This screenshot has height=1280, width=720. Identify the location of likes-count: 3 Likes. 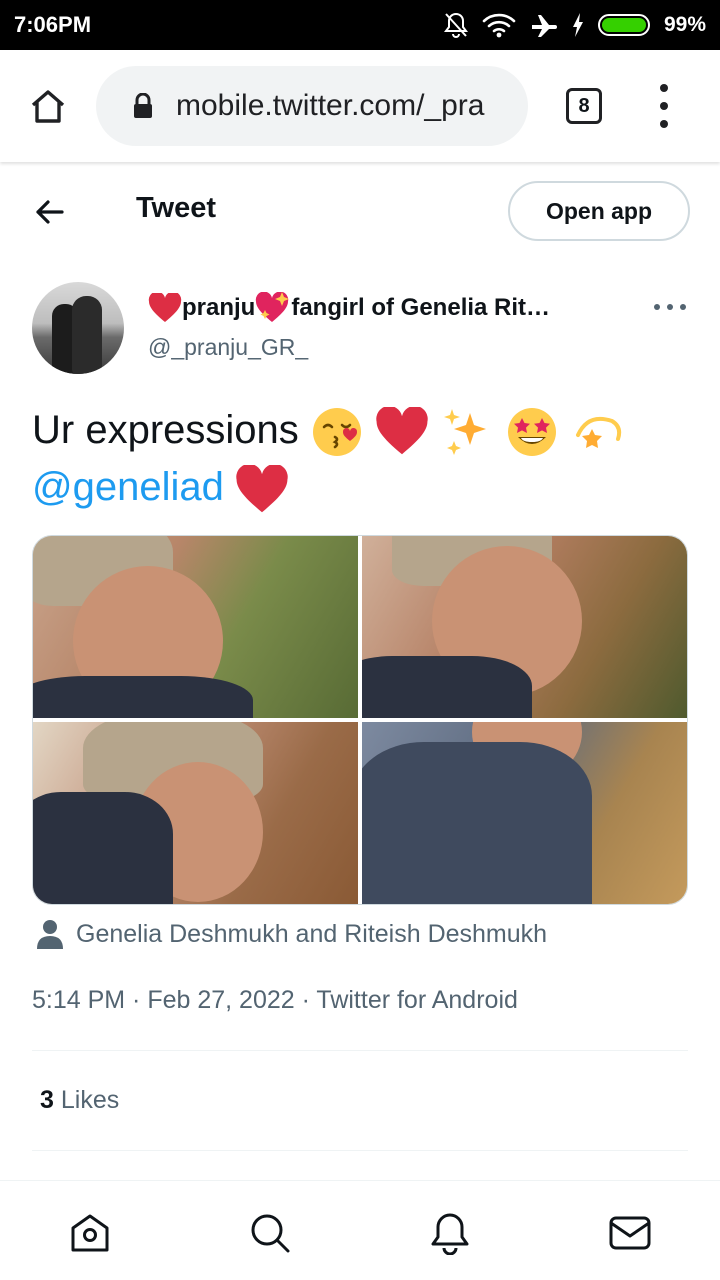
(79, 1100).